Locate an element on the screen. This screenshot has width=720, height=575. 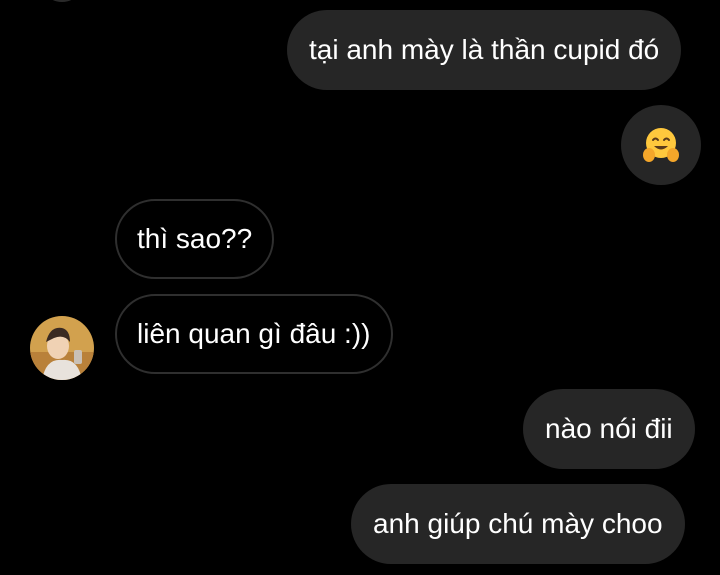
message-bubble-outgoing: anh giúp chú mày choo is located at coordinates (518, 524).